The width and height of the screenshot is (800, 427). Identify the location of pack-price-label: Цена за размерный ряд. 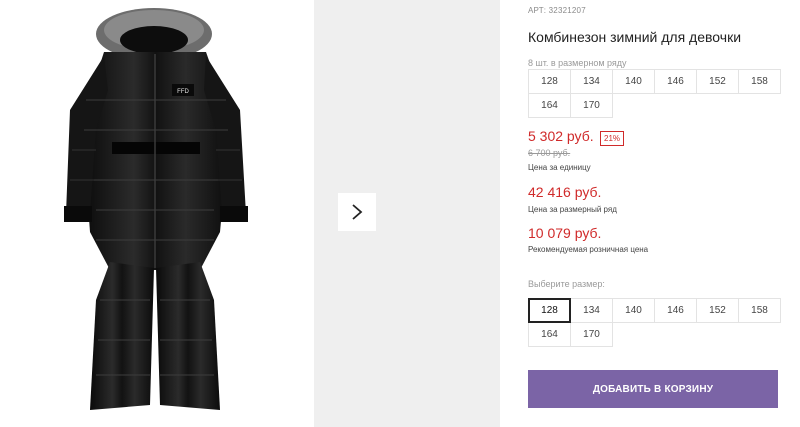
(572, 209).